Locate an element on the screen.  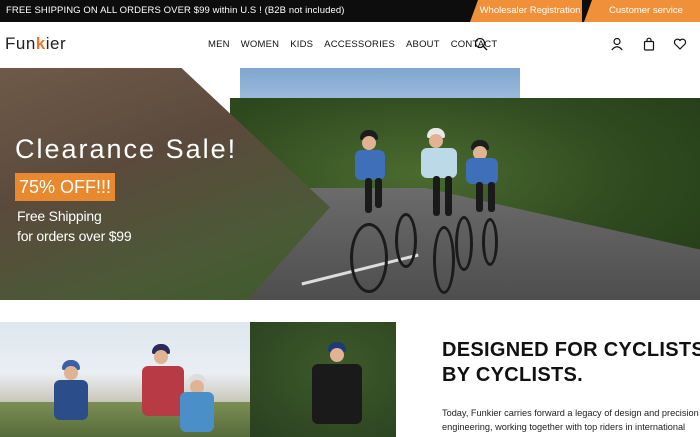
section-title-line-2: BY CYCLISTS. is located at coordinates (513, 375).